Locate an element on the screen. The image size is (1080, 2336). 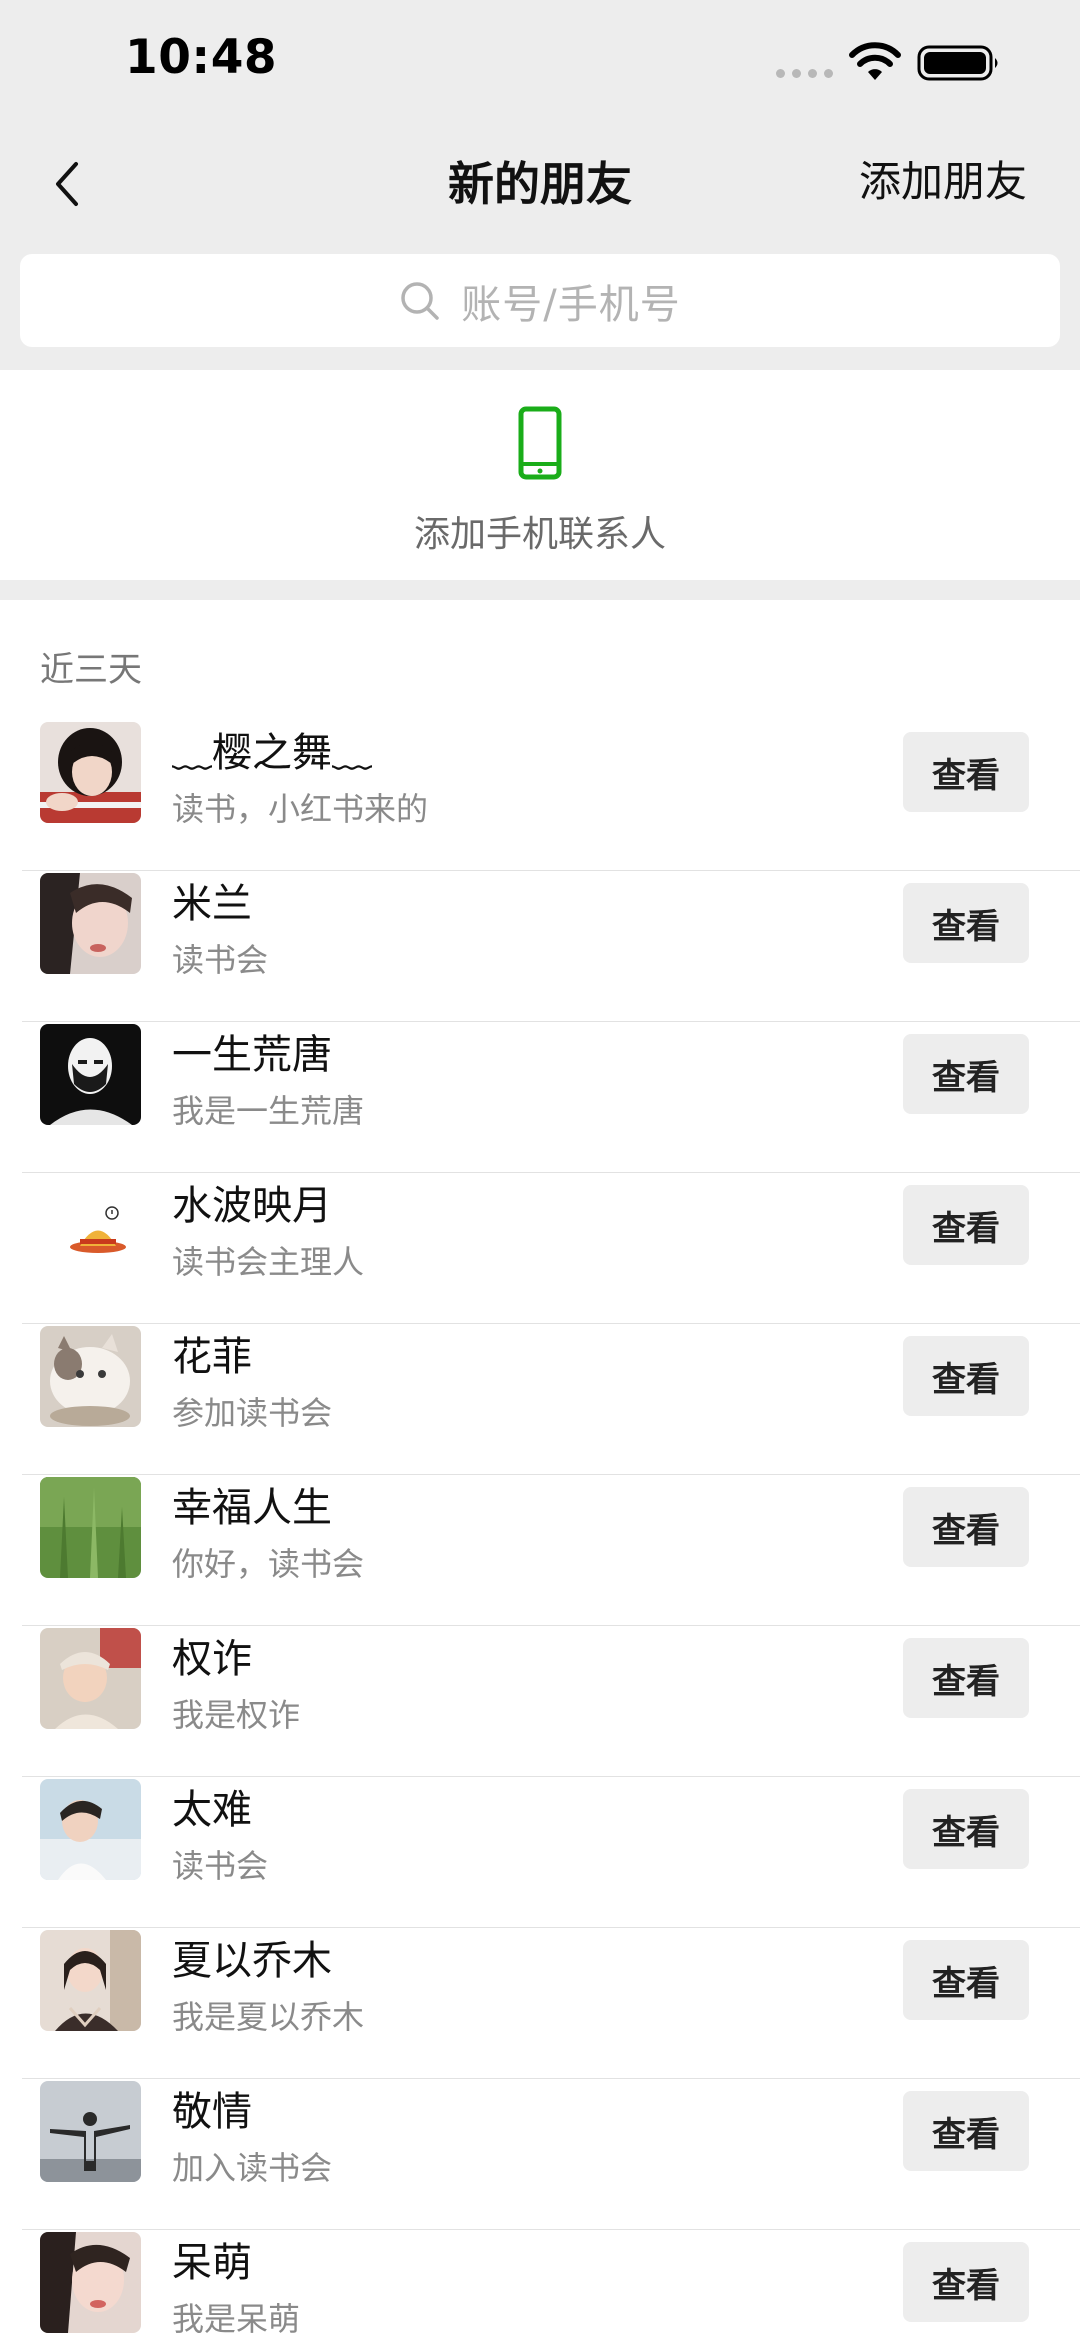
friend-name: 权诈 is located at coordinates (212, 1659).